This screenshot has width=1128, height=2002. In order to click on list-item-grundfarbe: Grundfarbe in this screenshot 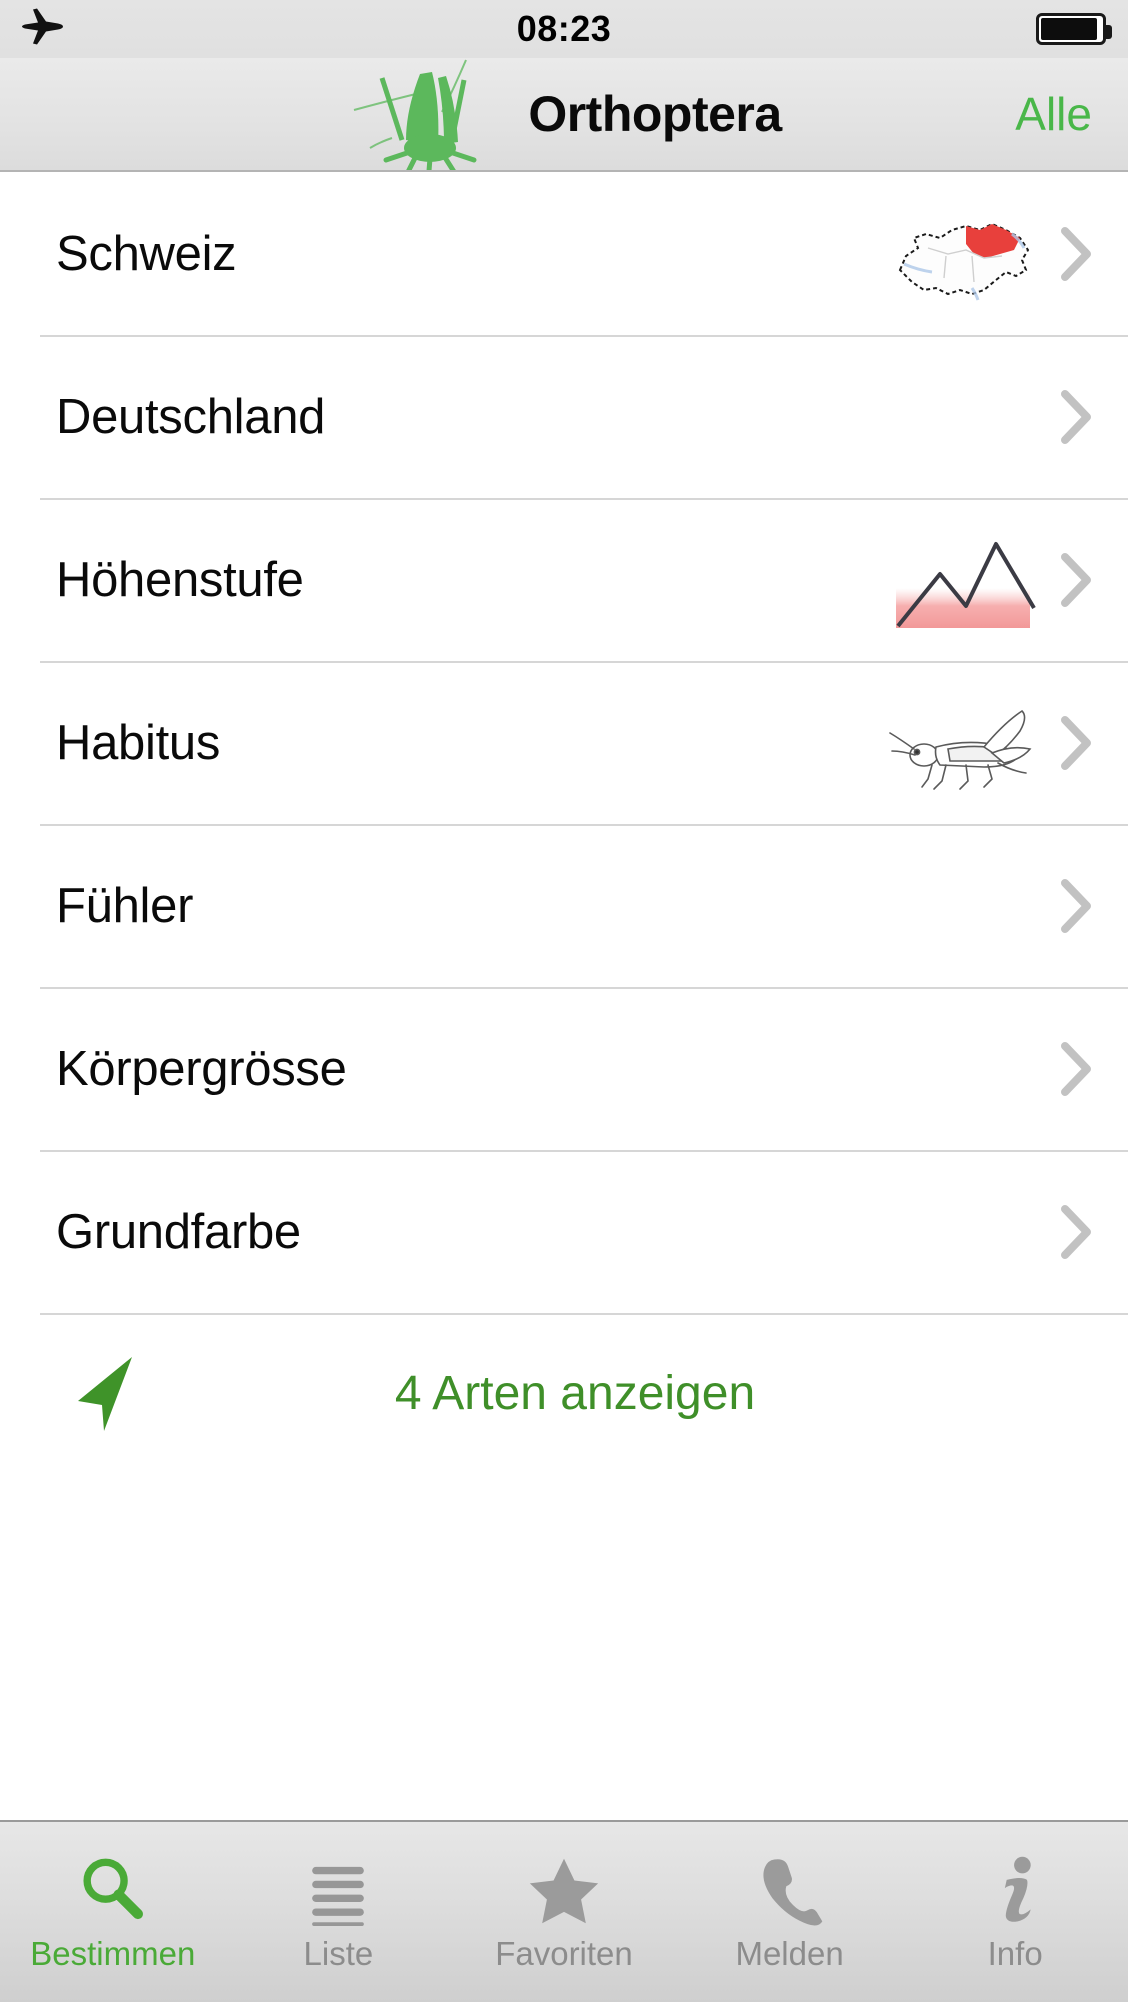, I will do `click(564, 1231)`.